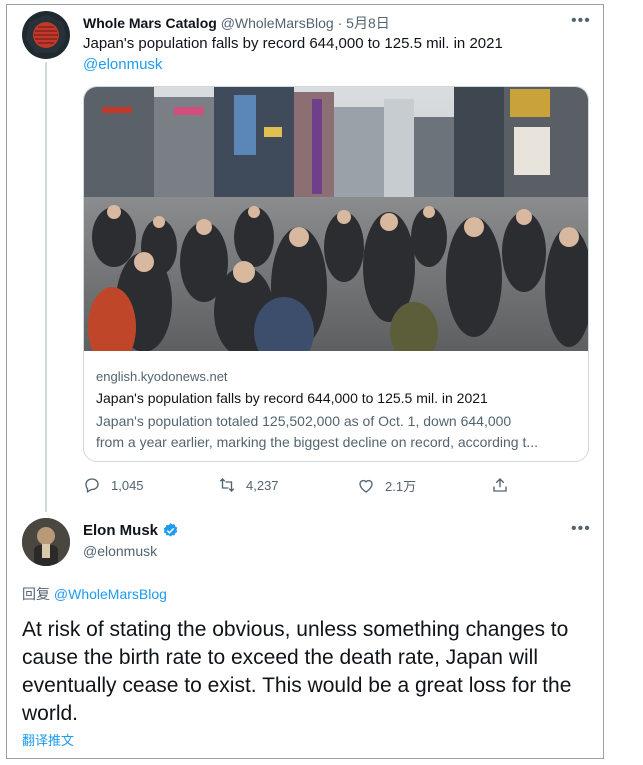 The width and height of the screenshot is (643, 765). I want to click on tweet2-handle: @elonmusk, so click(120, 551).